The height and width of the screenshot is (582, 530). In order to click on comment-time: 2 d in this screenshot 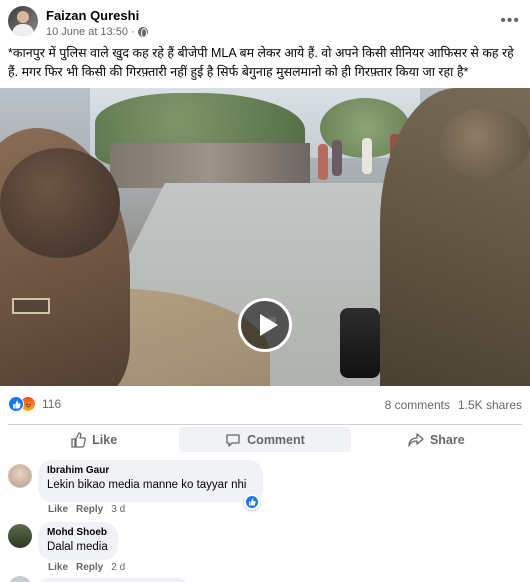, I will do `click(118, 567)`.